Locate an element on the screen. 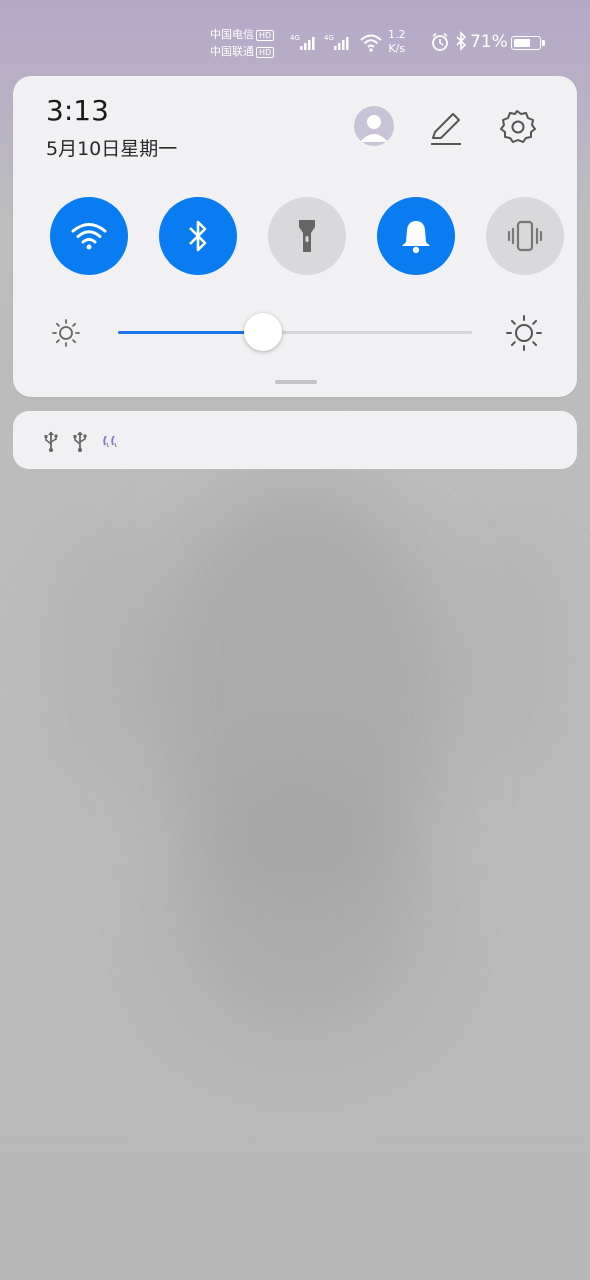 This screenshot has height=1280, width=590. flashlight-toggle is located at coordinates (307, 236).